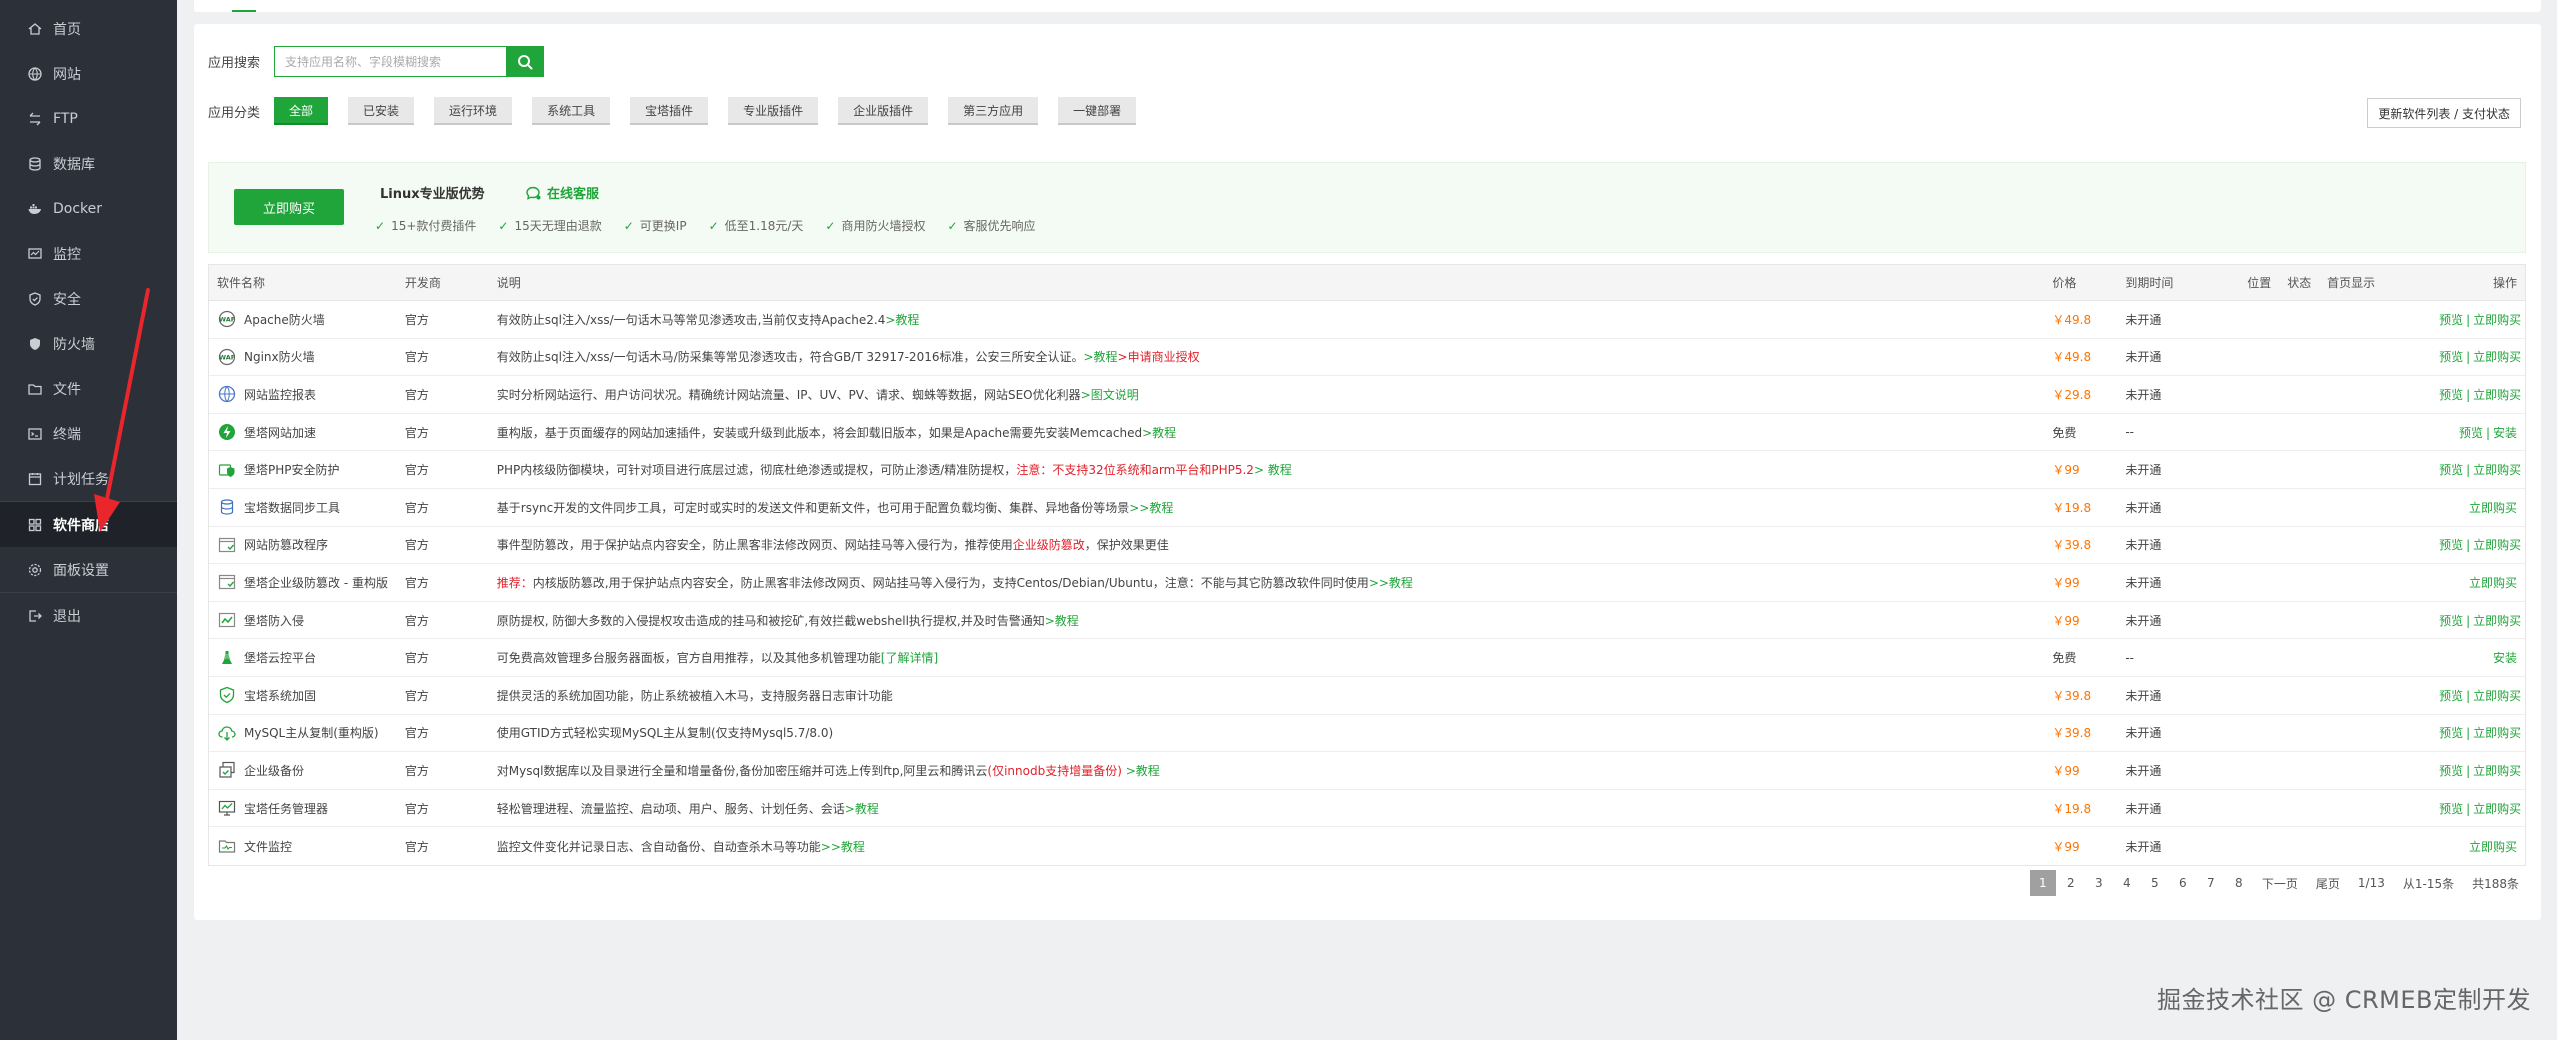 The image size is (2557, 1040). What do you see at coordinates (88, 163) in the screenshot?
I see `sidebar-item-database: 数据库` at bounding box center [88, 163].